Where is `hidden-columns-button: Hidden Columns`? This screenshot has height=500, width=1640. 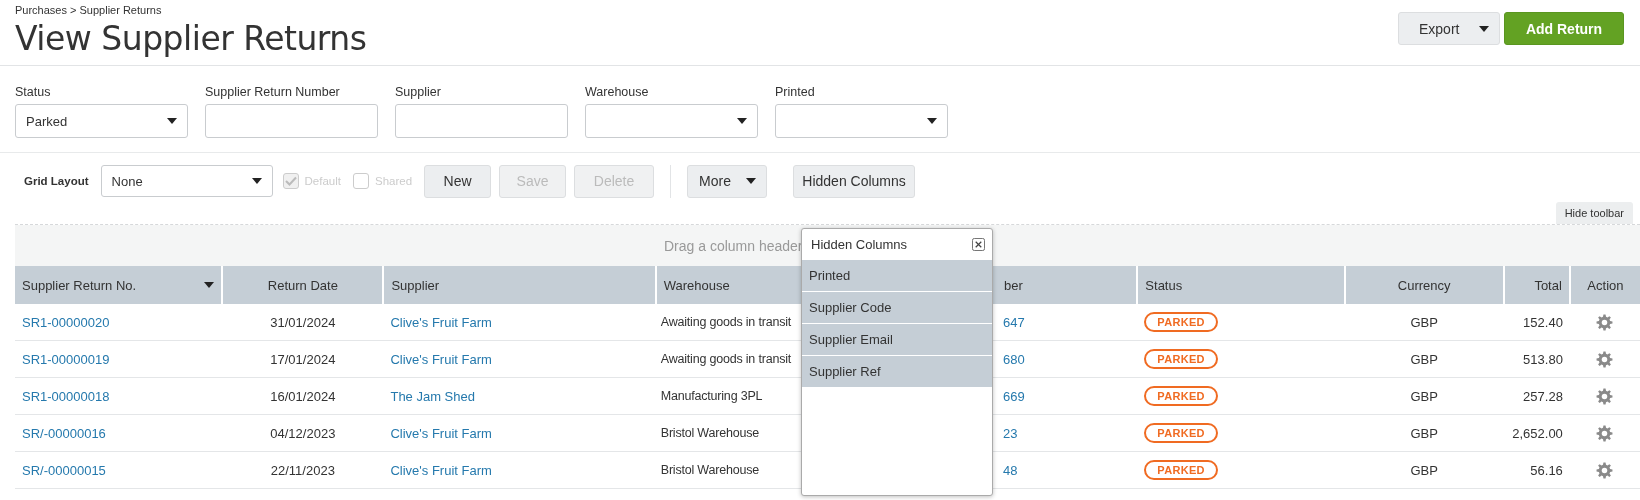
hidden-columns-button: Hidden Columns is located at coordinates (854, 181).